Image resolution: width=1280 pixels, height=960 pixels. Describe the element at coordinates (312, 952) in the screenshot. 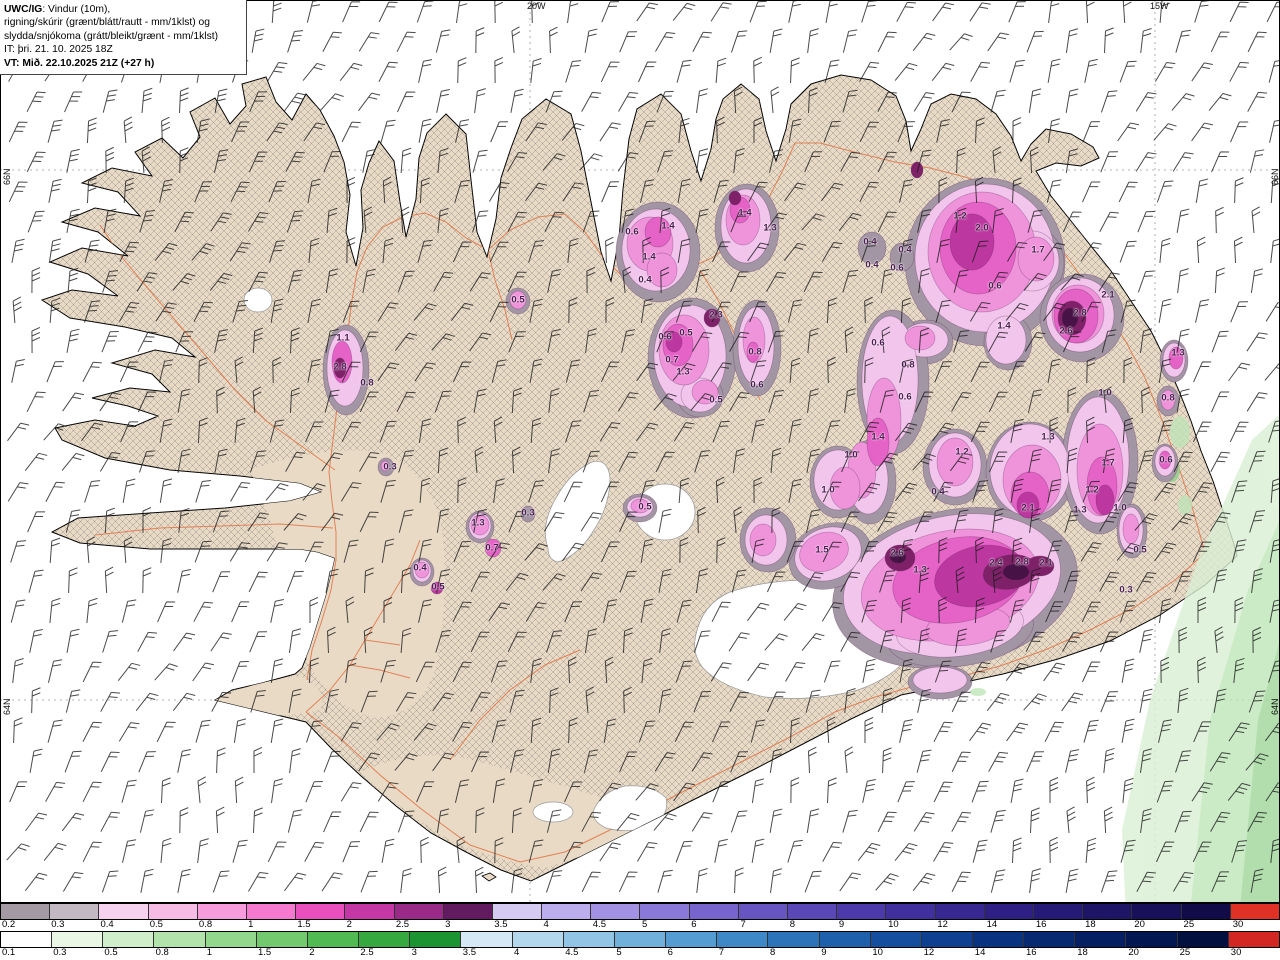

I see `scale-label: 2` at that location.